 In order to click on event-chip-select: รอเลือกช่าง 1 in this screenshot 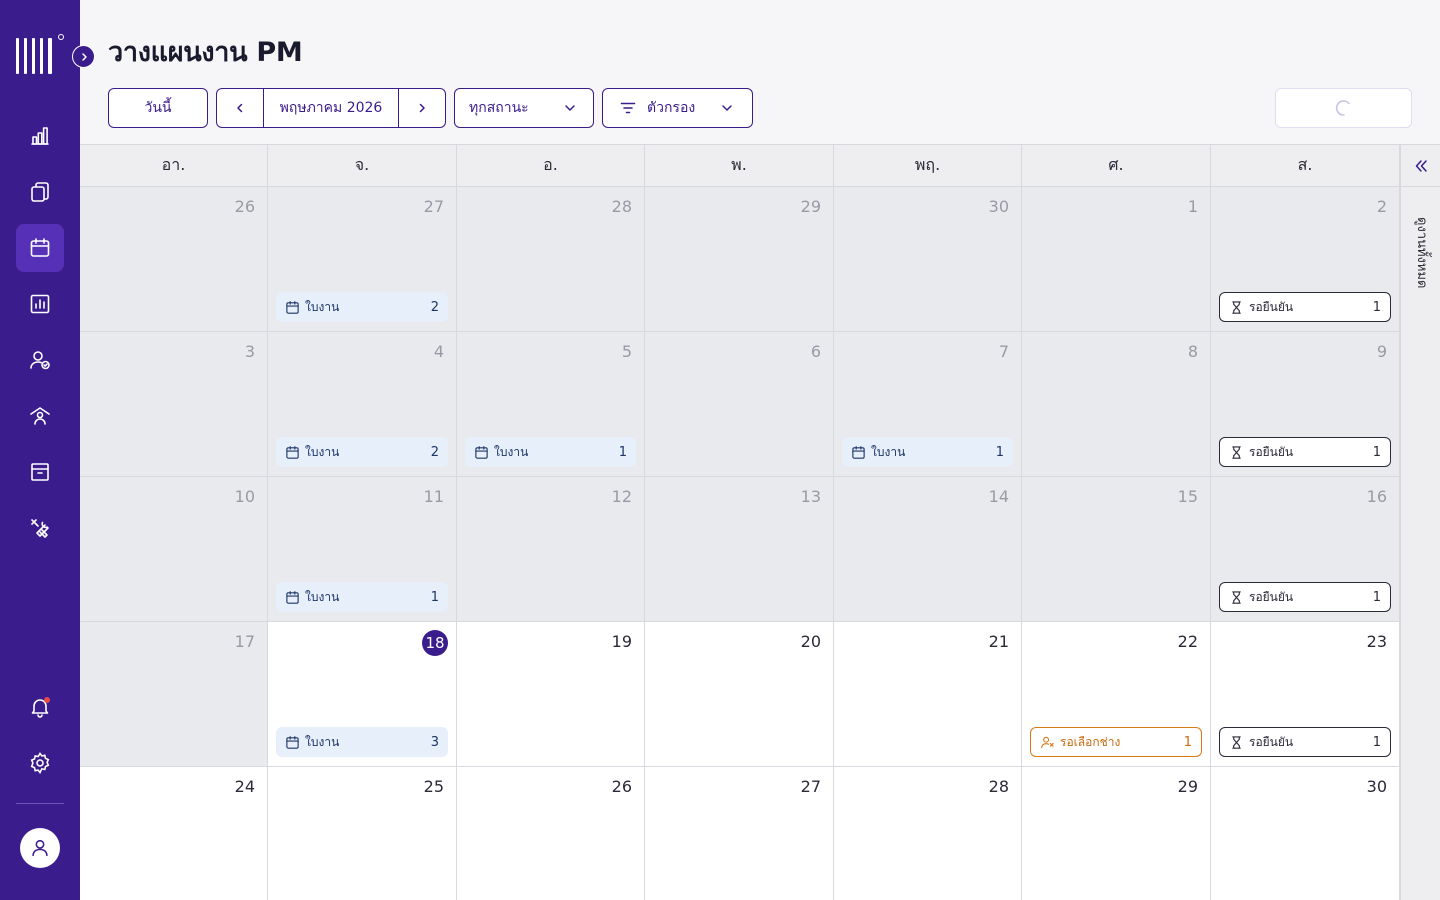, I will do `click(1116, 742)`.